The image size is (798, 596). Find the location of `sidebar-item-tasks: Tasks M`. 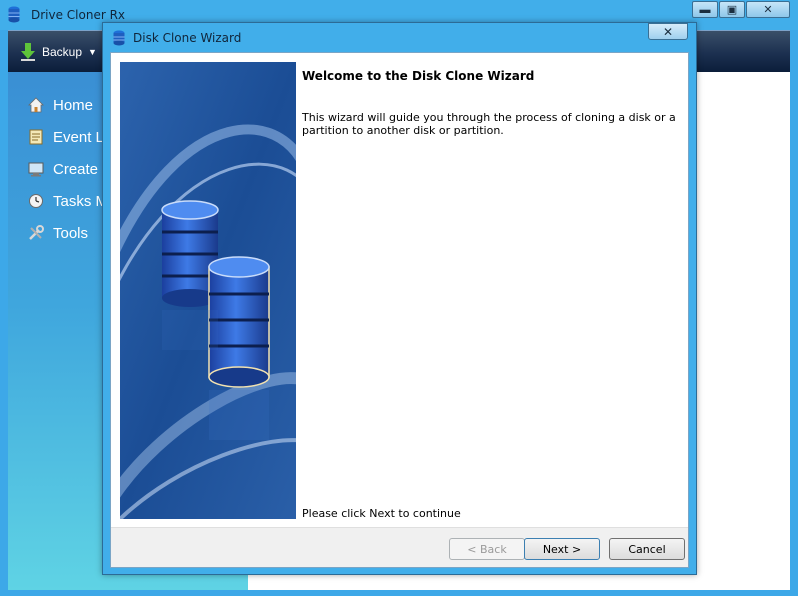

sidebar-item-tasks: Tasks M is located at coordinates (68, 201).